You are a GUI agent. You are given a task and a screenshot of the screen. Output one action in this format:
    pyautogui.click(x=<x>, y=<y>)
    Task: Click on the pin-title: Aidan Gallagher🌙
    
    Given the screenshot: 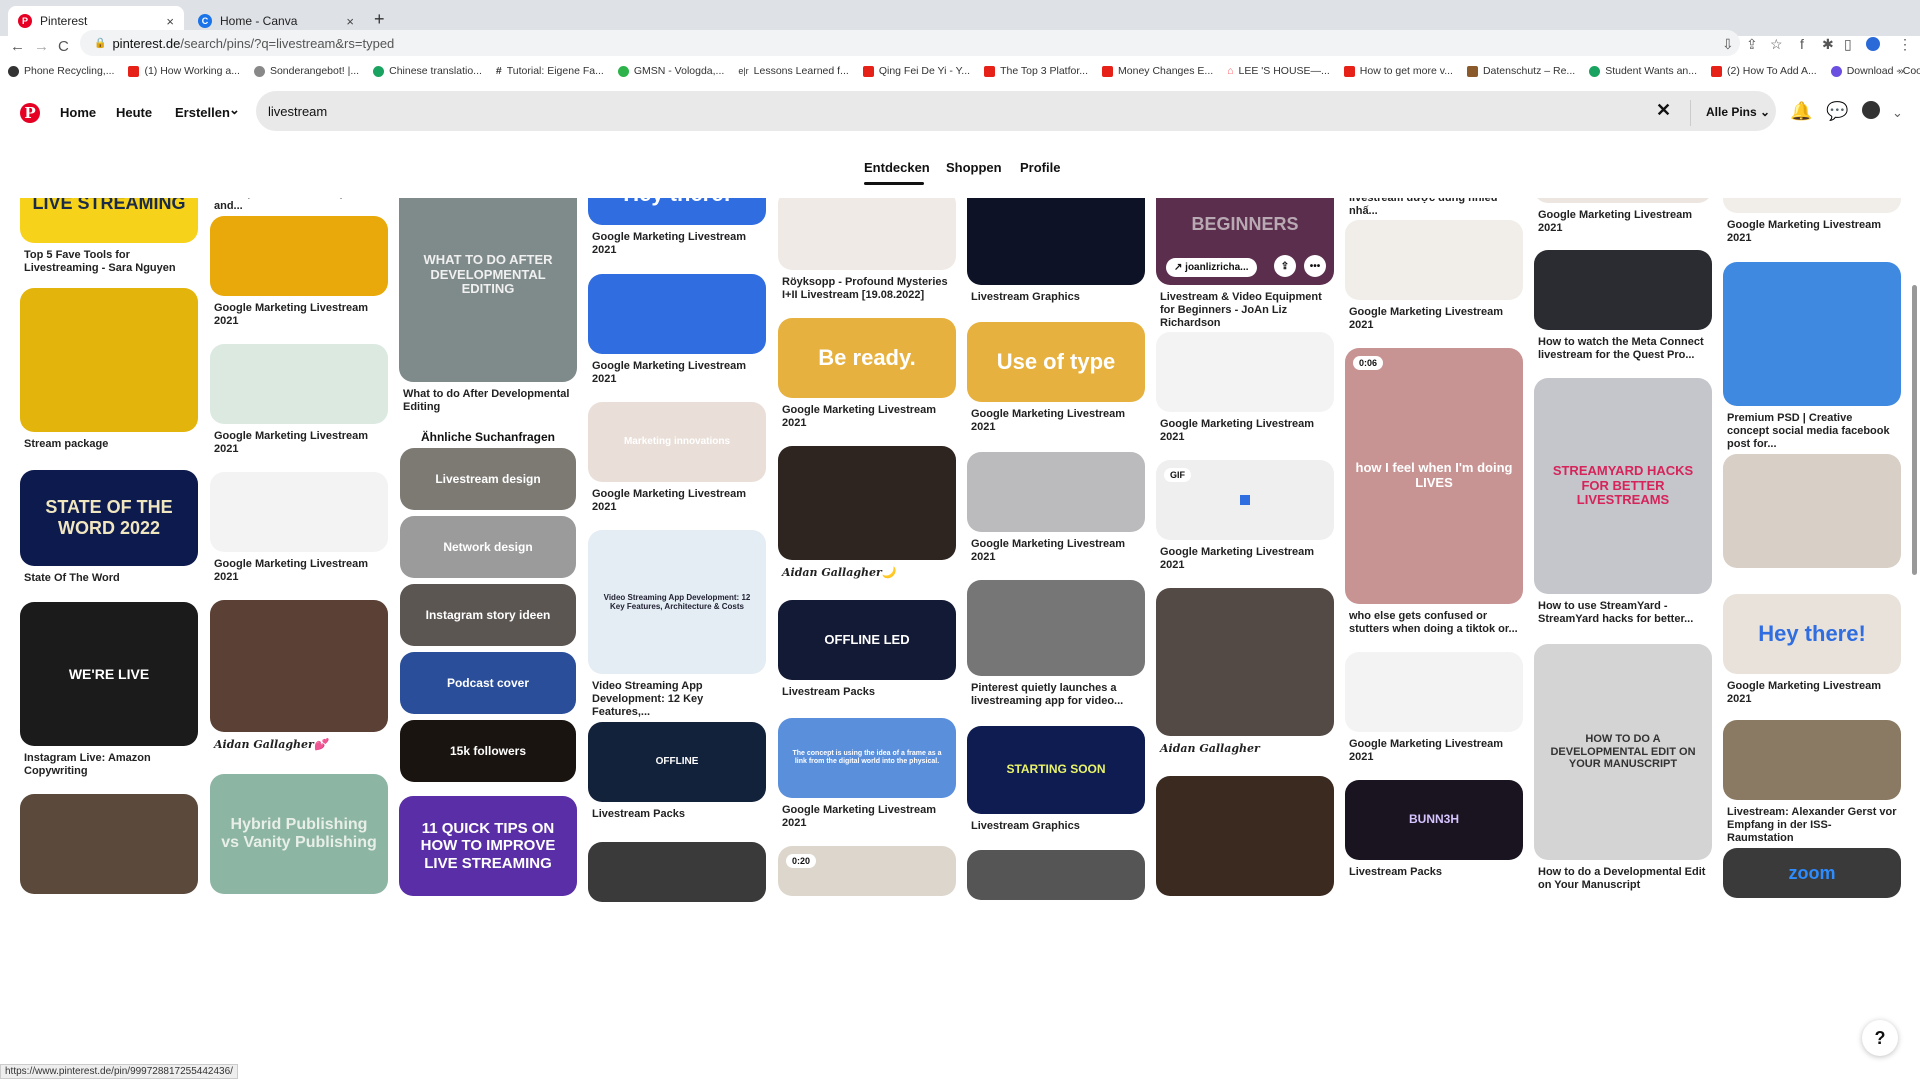 What is the action you would take?
    pyautogui.click(x=867, y=569)
    